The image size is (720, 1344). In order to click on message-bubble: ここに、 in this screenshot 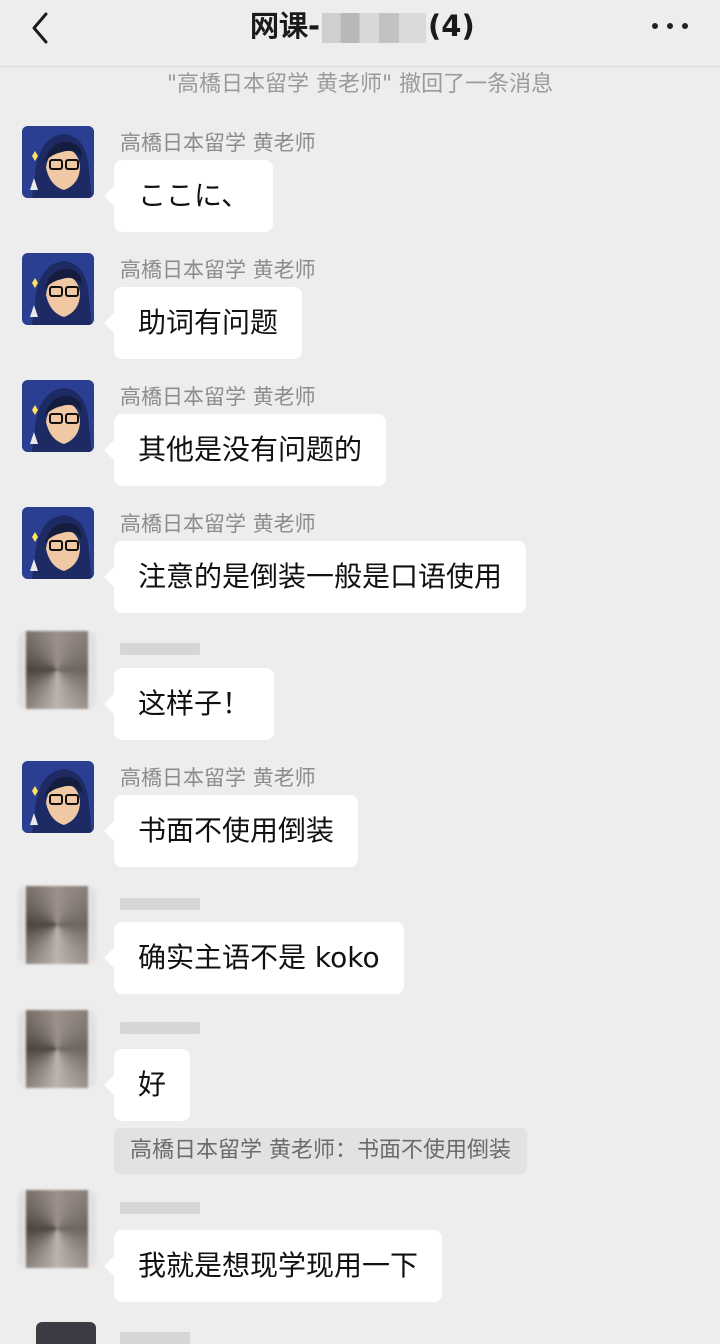, I will do `click(188, 196)`.